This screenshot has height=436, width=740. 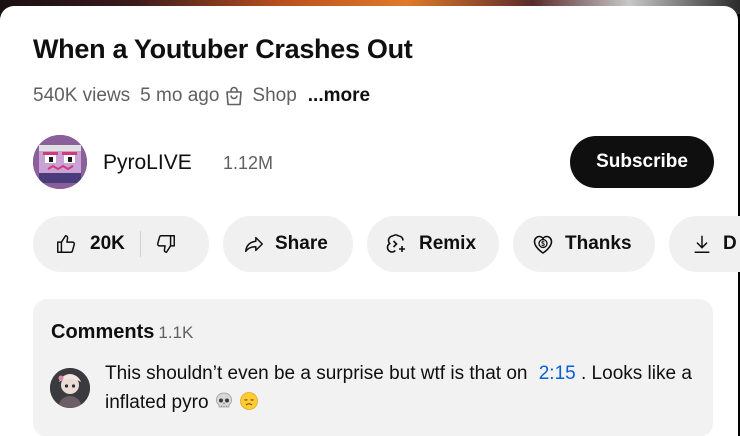 I want to click on share-button: Share, so click(x=288, y=244).